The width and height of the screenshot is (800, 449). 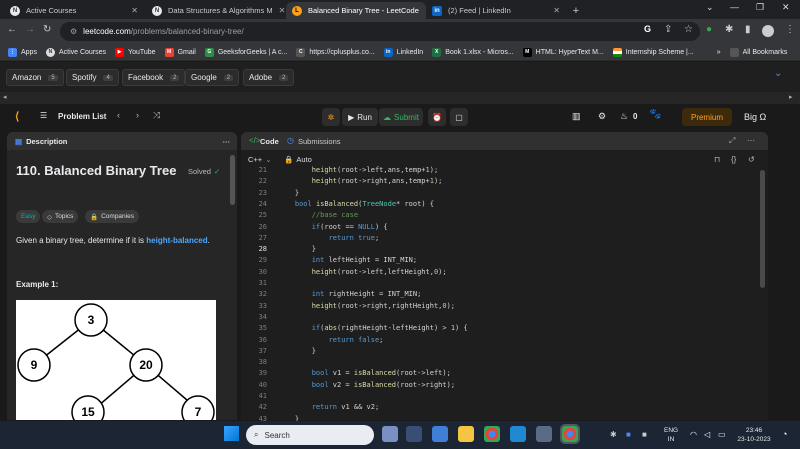 What do you see at coordinates (356, 10) in the screenshot?
I see `browser-tab-active: L Balanced Binary Tree - LeetCode ✕` at bounding box center [356, 10].